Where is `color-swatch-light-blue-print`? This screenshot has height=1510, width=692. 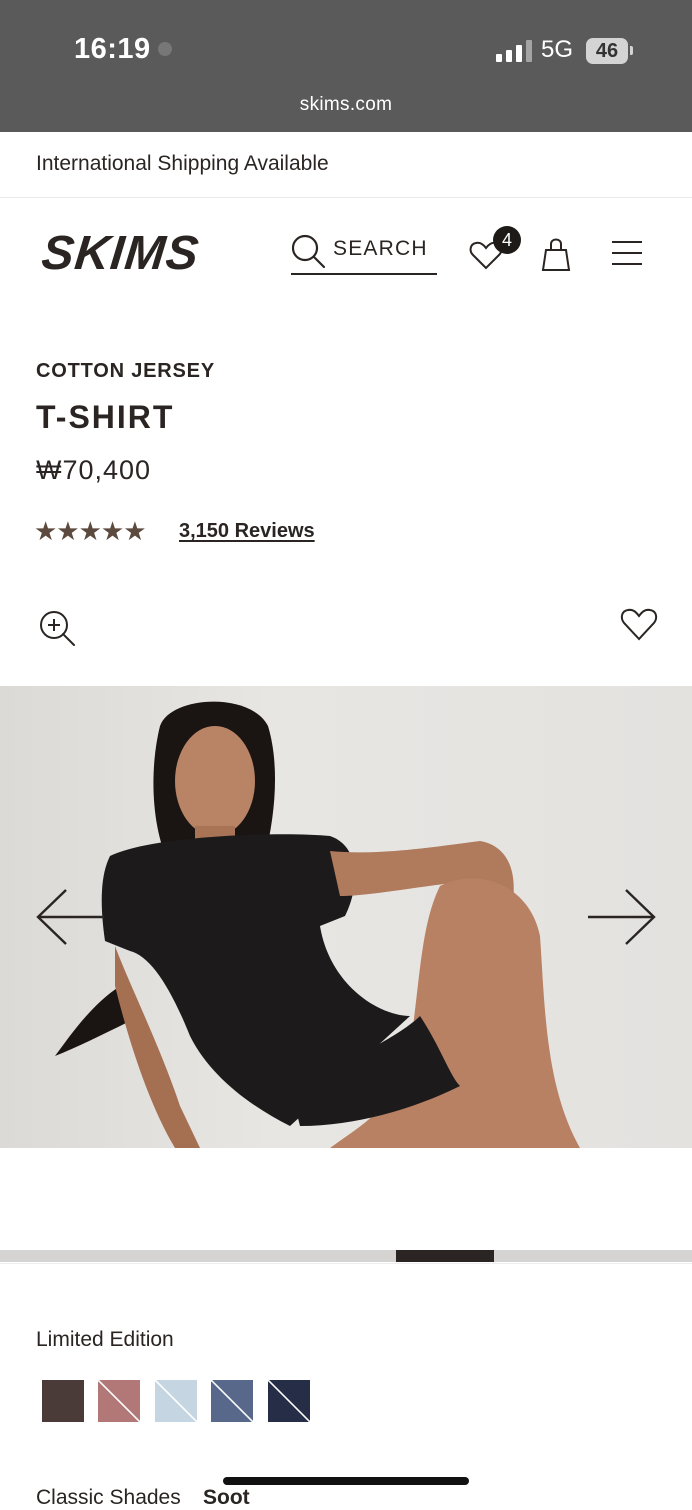
color-swatch-light-blue-print is located at coordinates (176, 1401).